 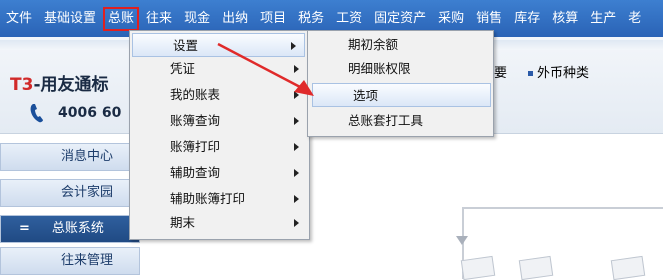 I want to click on collapse-icon: =, so click(x=24, y=228).